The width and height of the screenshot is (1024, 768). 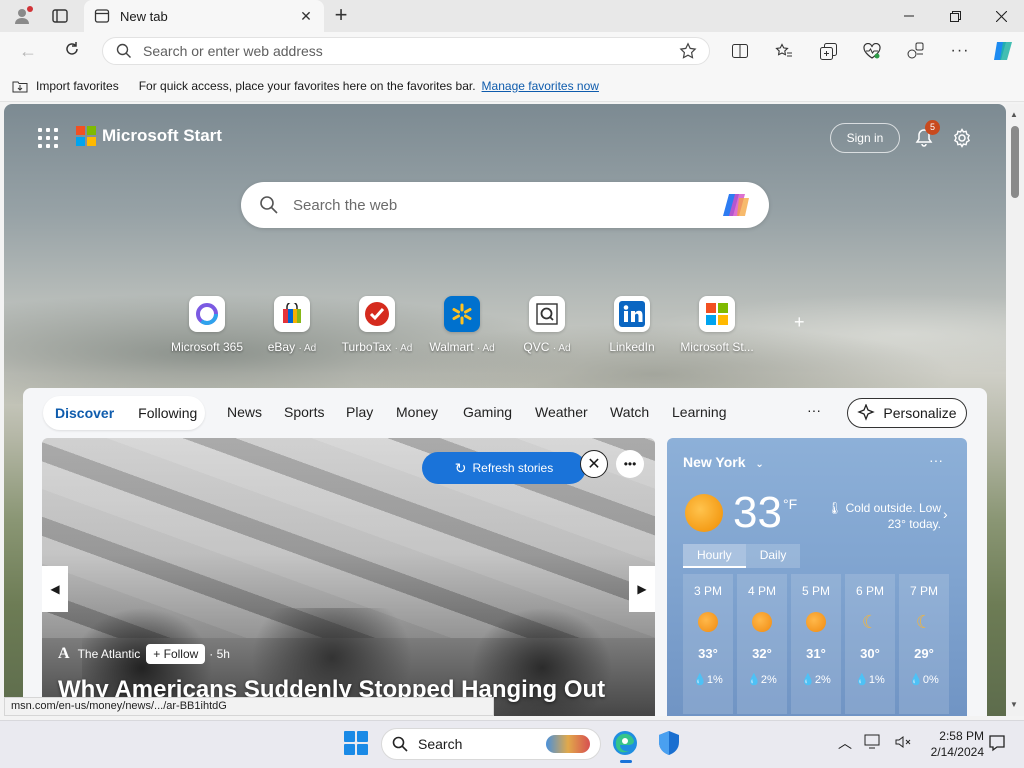 I want to click on quick-link-walmart: Walmart · Ad, so click(x=462, y=325).